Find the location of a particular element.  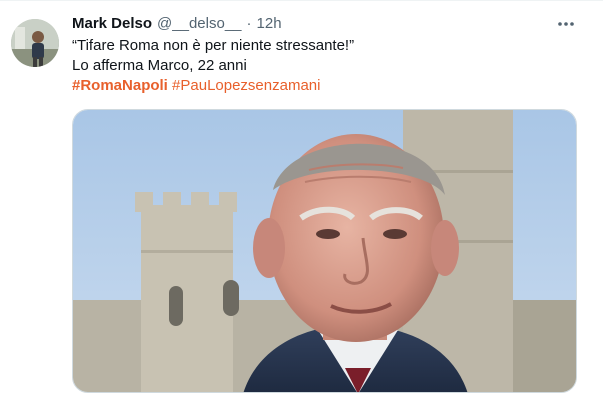

more-horizontal-icon is located at coordinates (566, 24).